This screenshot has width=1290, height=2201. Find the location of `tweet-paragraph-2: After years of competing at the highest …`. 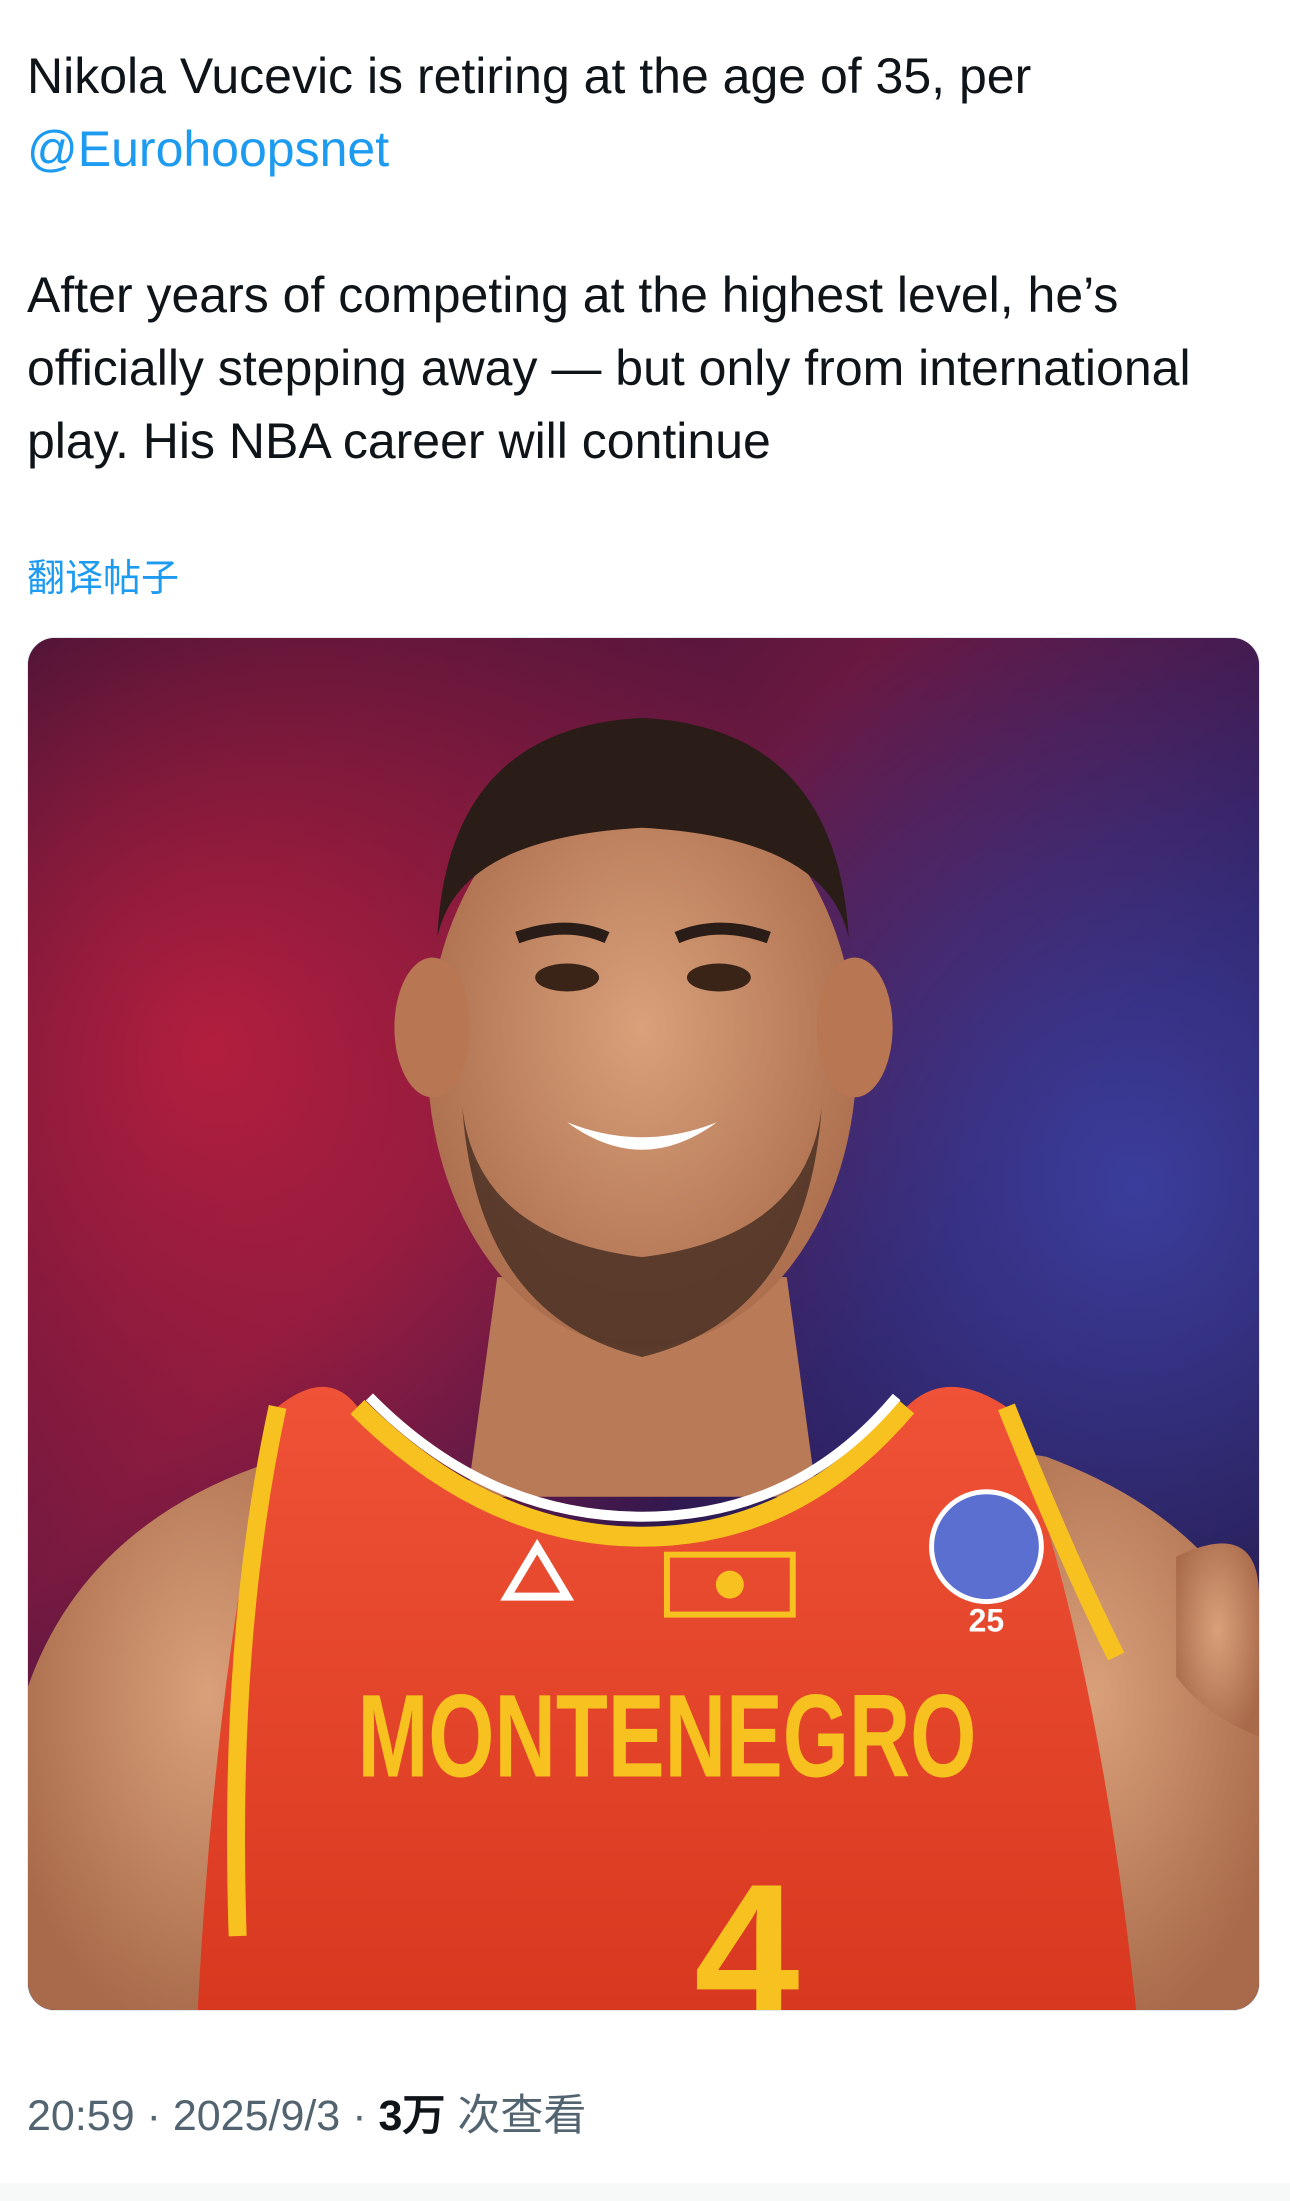

tweet-paragraph-2: After years of competing at the highest … is located at coordinates (609, 368).